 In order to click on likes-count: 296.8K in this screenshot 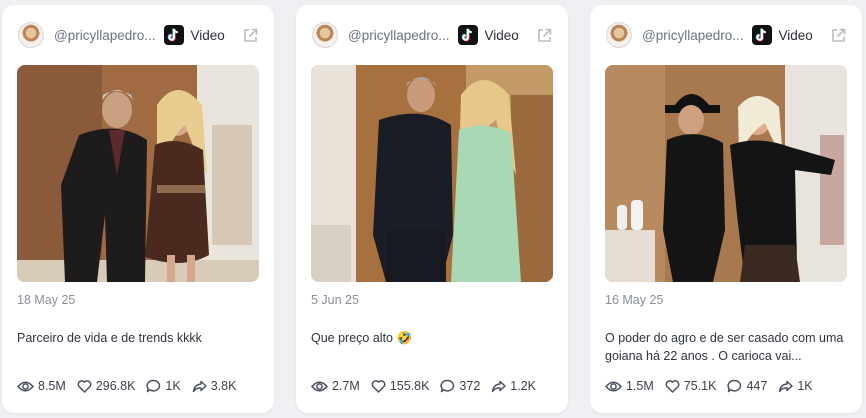, I will do `click(115, 386)`.